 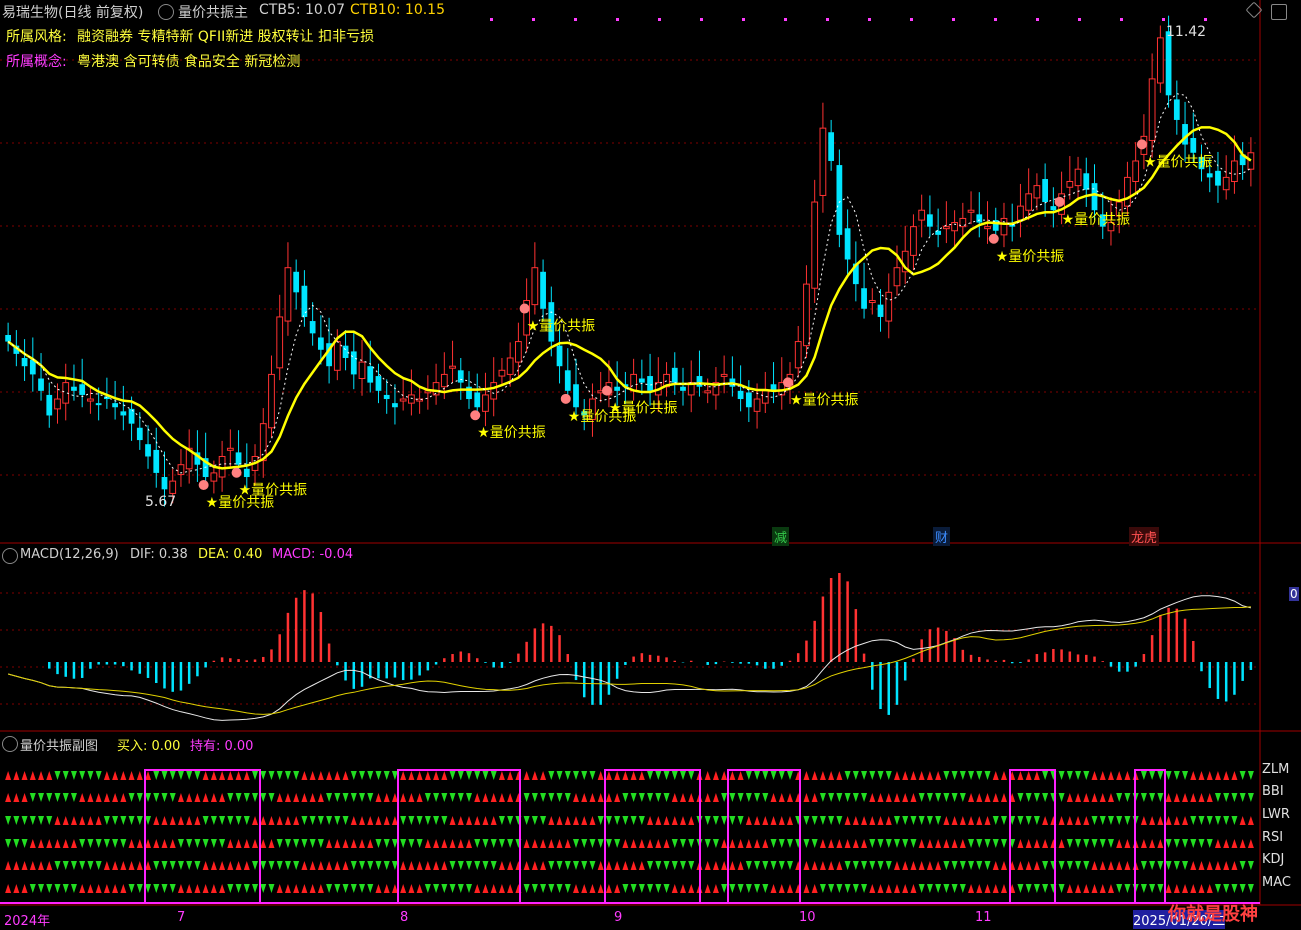 I want to click on subchart-name: 量价共振副图, so click(x=59, y=744).